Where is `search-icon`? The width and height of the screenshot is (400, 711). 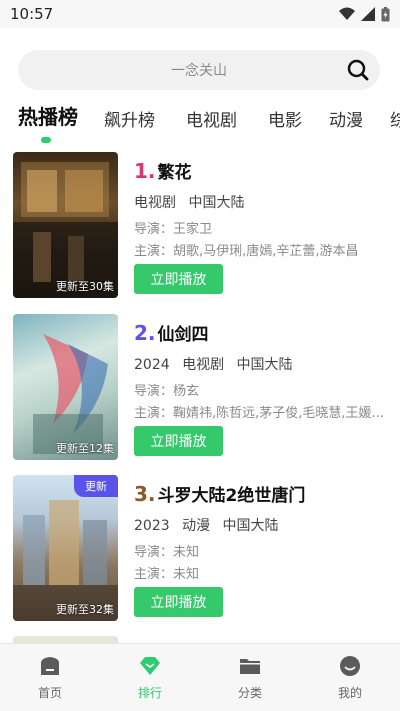
search-icon is located at coordinates (358, 70).